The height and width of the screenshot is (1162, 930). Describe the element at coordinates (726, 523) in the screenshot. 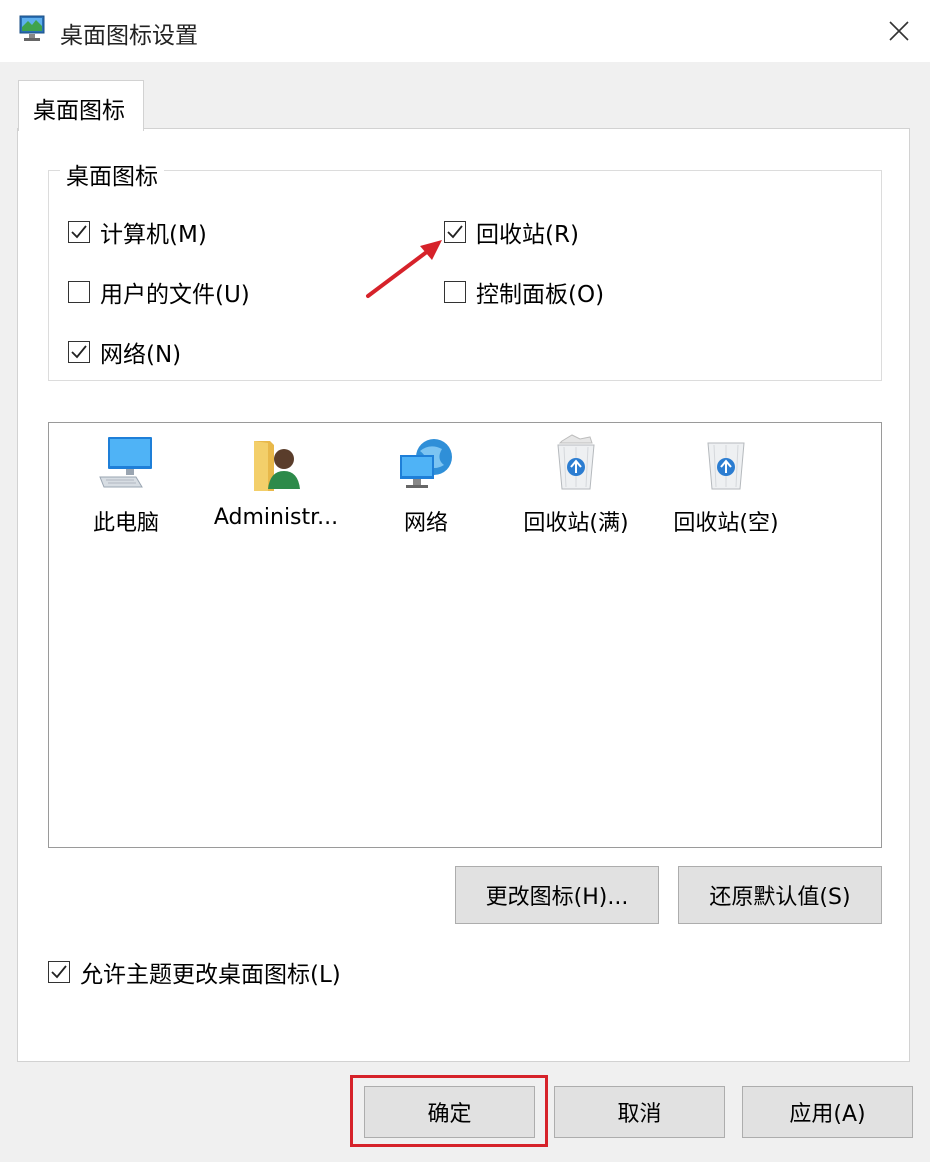

I see `icon-label: 回收站(空)` at that location.